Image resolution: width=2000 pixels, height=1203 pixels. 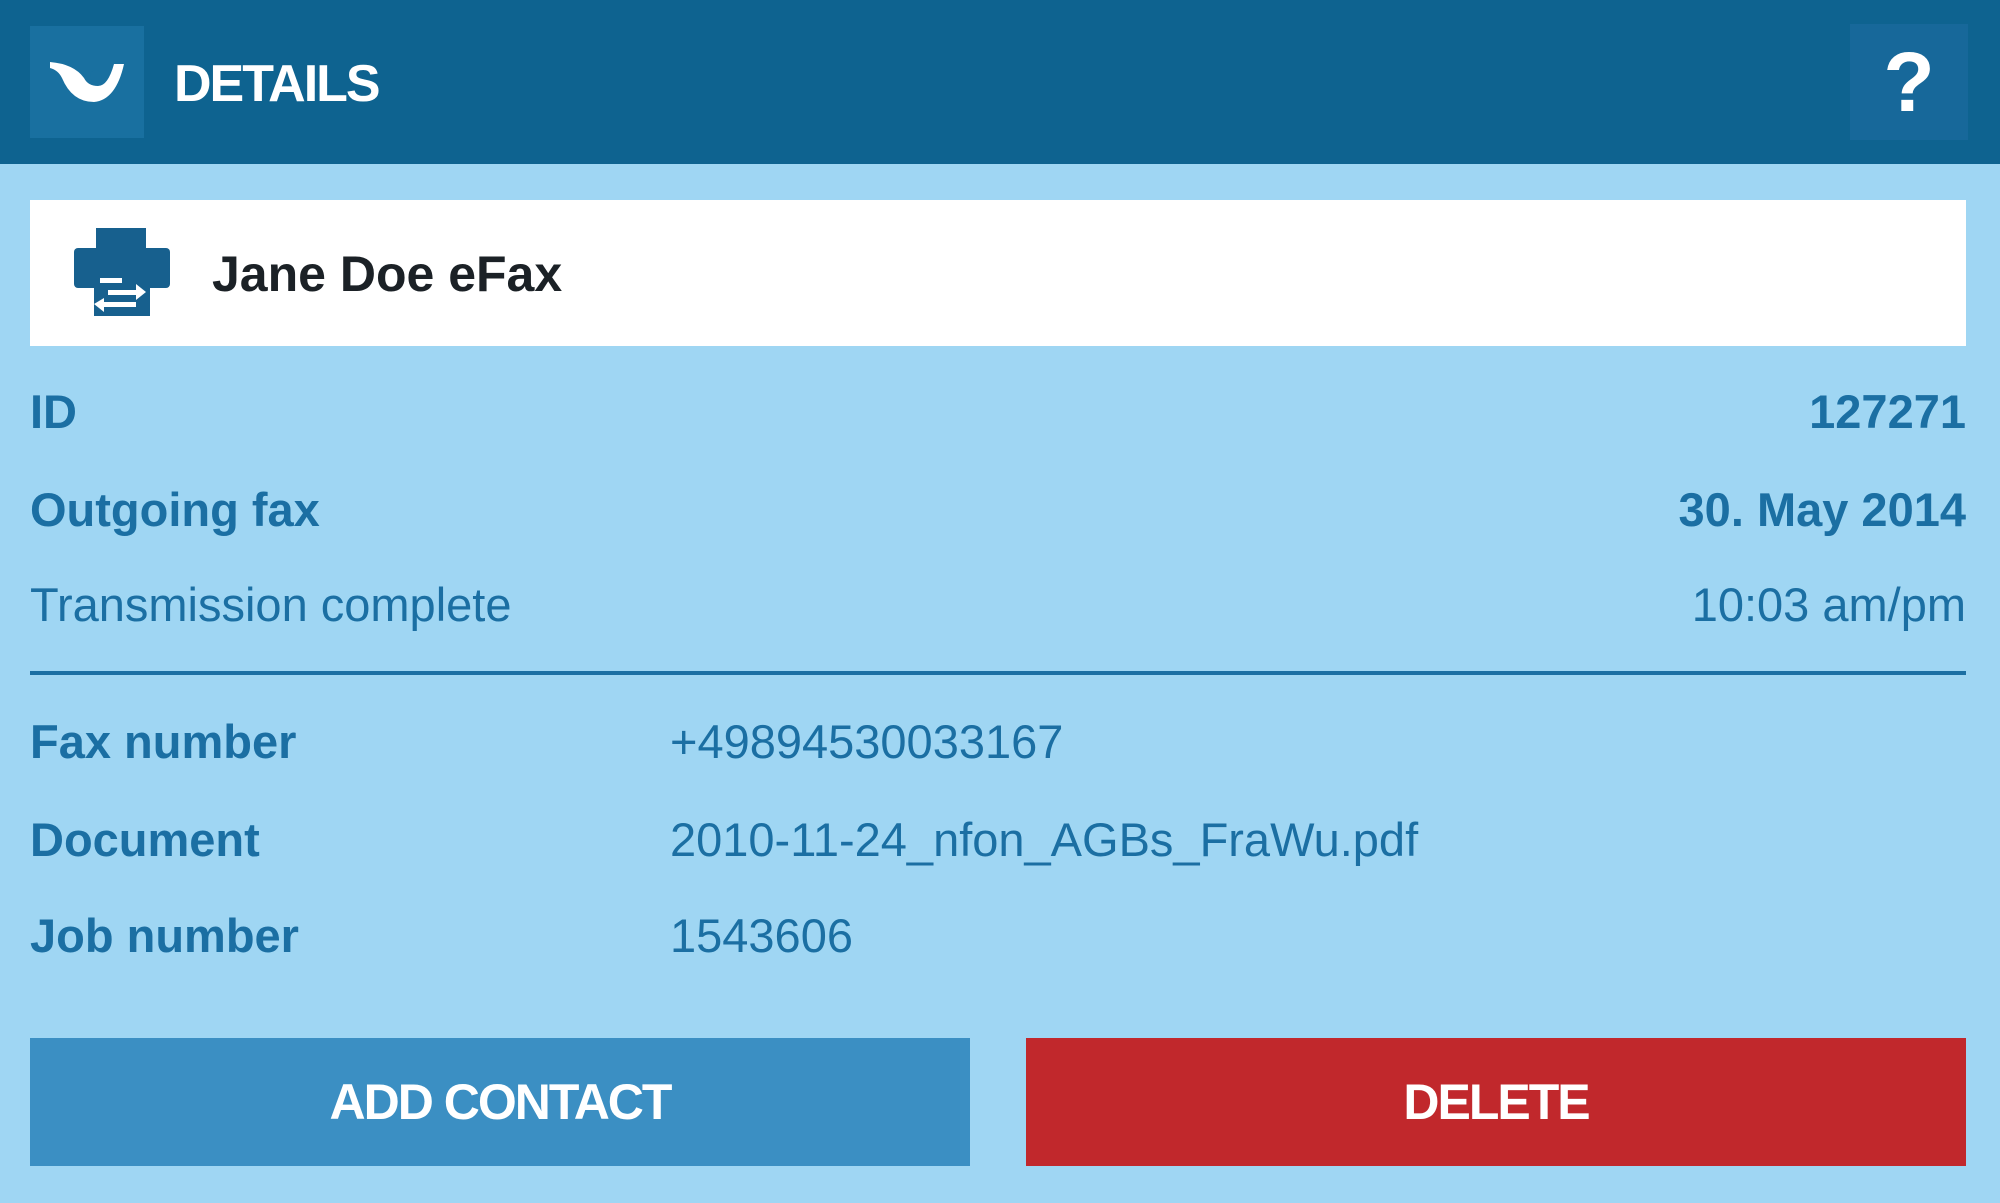 I want to click on help-button: ?, so click(x=1909, y=82).